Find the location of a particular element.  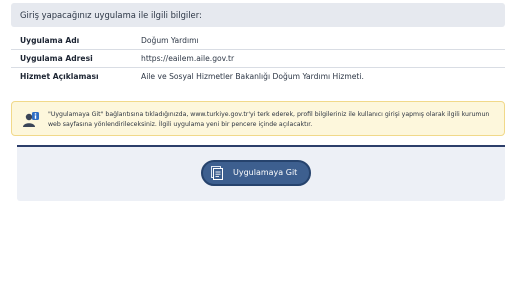

info-label: Uygulama Adresi is located at coordinates (56, 58).